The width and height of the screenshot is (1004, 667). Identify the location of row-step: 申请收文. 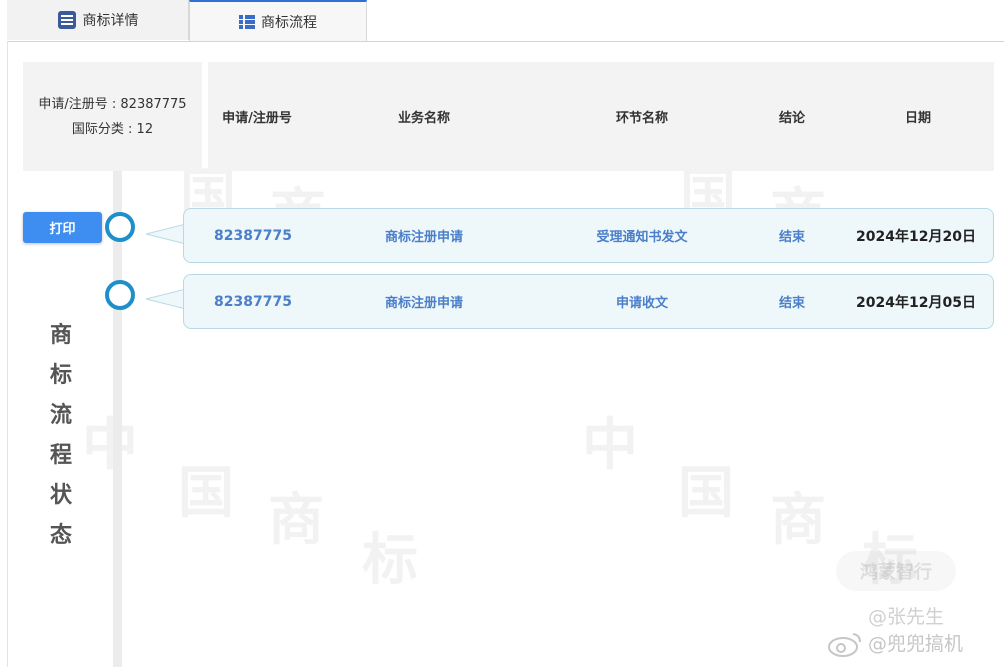
(642, 301).